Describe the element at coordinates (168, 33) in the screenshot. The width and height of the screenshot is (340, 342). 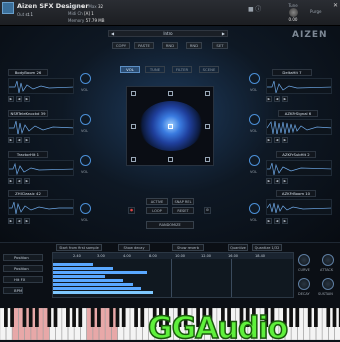
I see `preset-selector: ◀ Intro ▶` at that location.